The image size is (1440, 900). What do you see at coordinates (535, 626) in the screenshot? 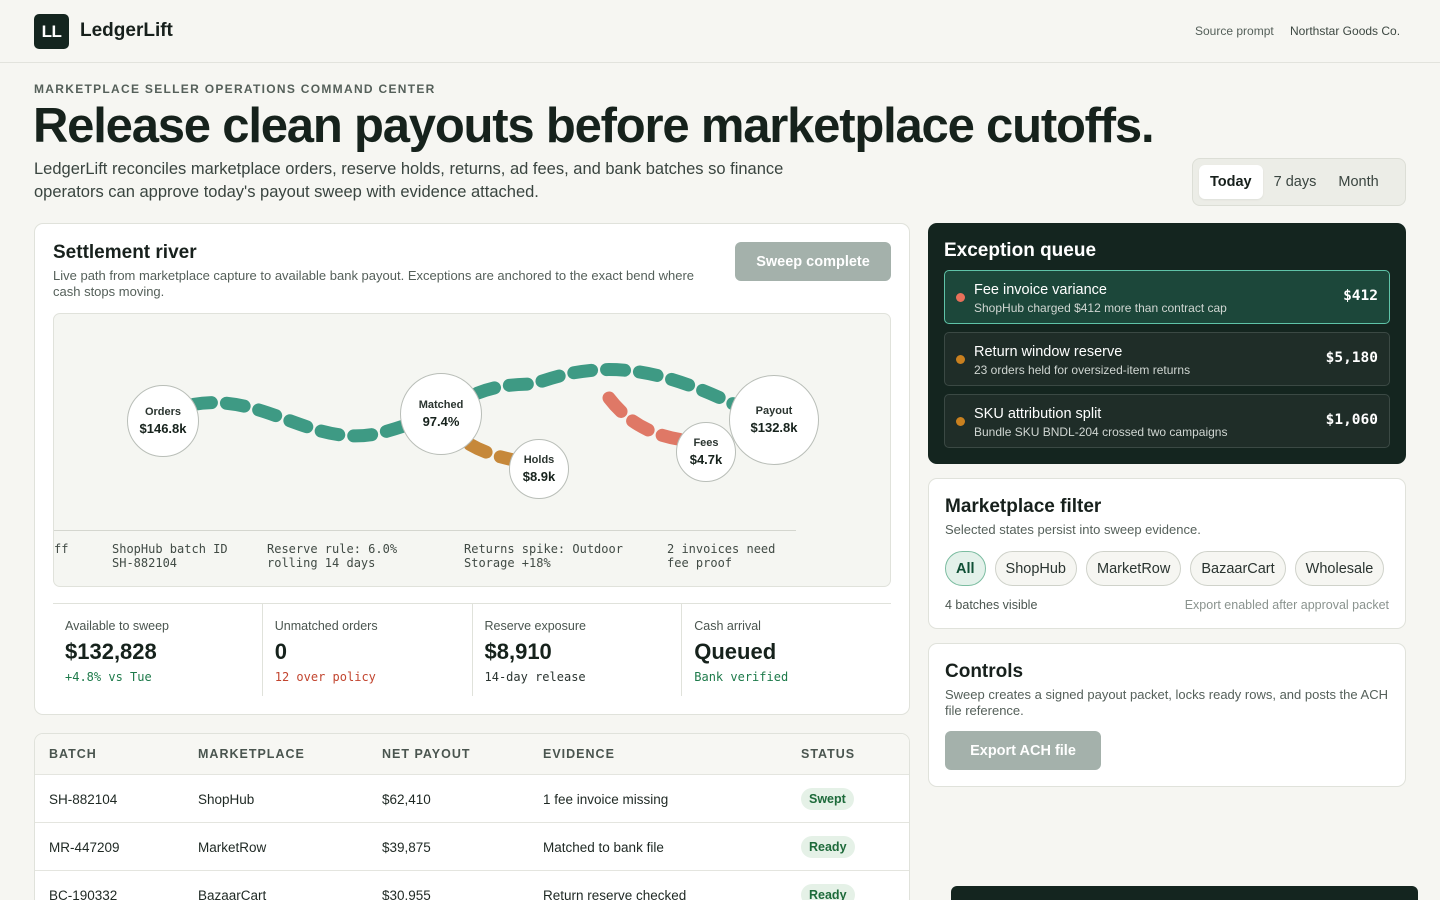
I see `metric-label: Reserve exposure` at bounding box center [535, 626].